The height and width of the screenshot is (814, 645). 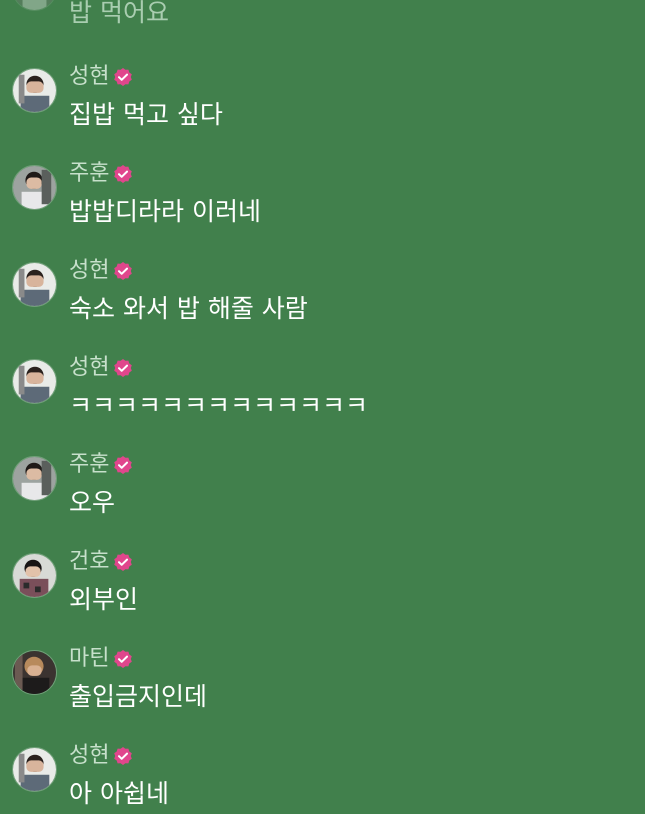 I want to click on chat-message: 성현 ㅋㅋㅋㅋㅋㅋㅋㅋㅋㅋㅋㅋㅋ, so click(x=328, y=397).